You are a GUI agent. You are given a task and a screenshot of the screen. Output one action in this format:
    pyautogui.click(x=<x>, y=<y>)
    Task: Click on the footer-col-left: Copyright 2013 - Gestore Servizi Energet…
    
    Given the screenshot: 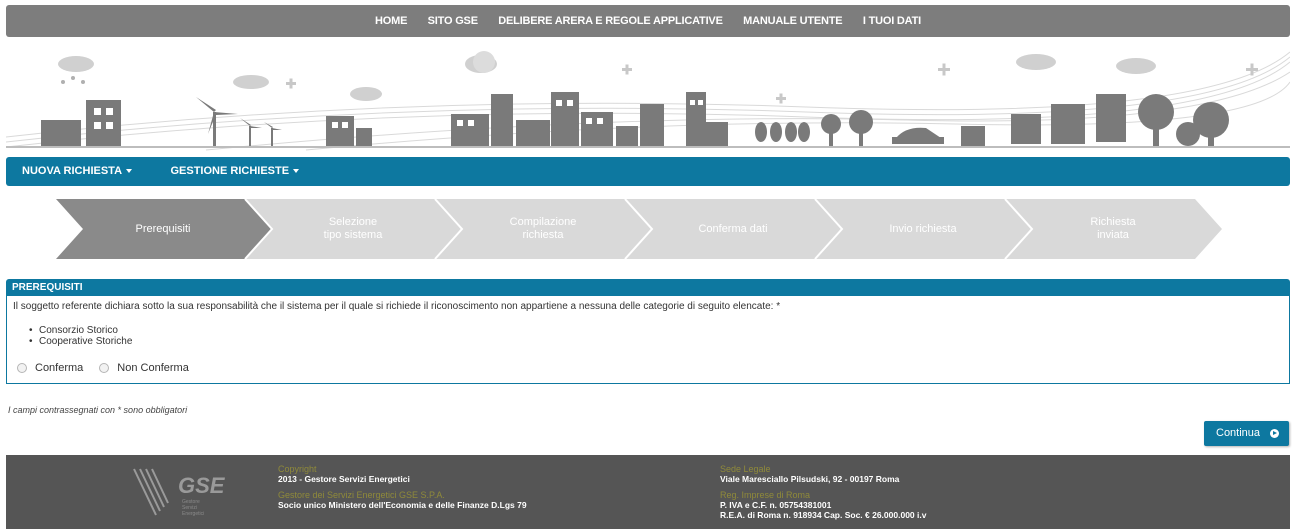 What is the action you would take?
    pyautogui.click(x=402, y=487)
    